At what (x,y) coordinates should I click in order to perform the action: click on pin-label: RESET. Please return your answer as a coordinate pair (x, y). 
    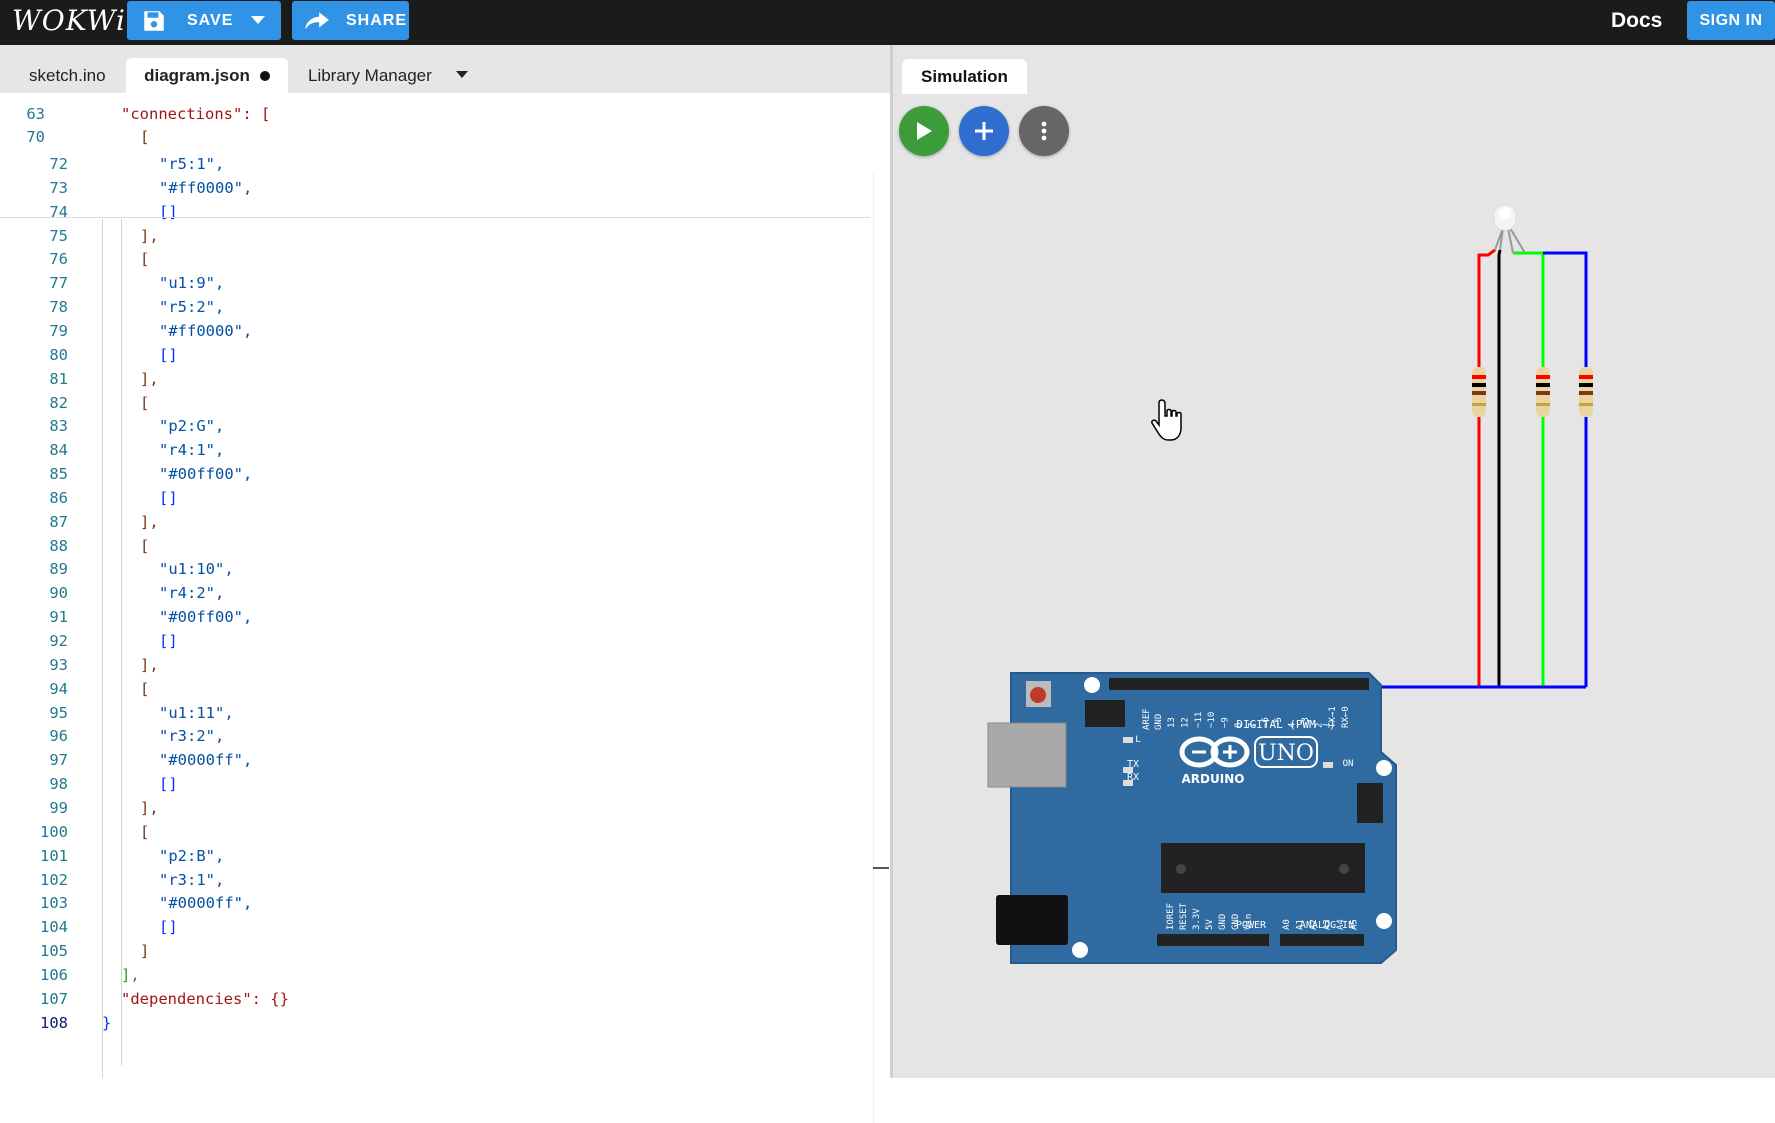
    Looking at the image, I should click on (1184, 916).